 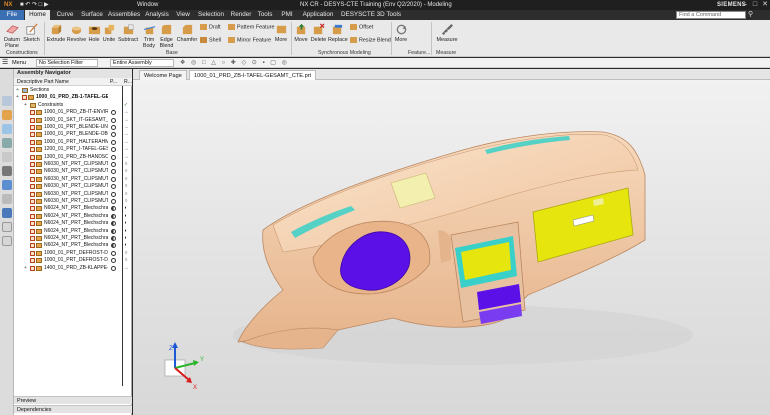 What do you see at coordinates (56, 33) in the screenshot?
I see `extrude-button: Extrude` at bounding box center [56, 33].